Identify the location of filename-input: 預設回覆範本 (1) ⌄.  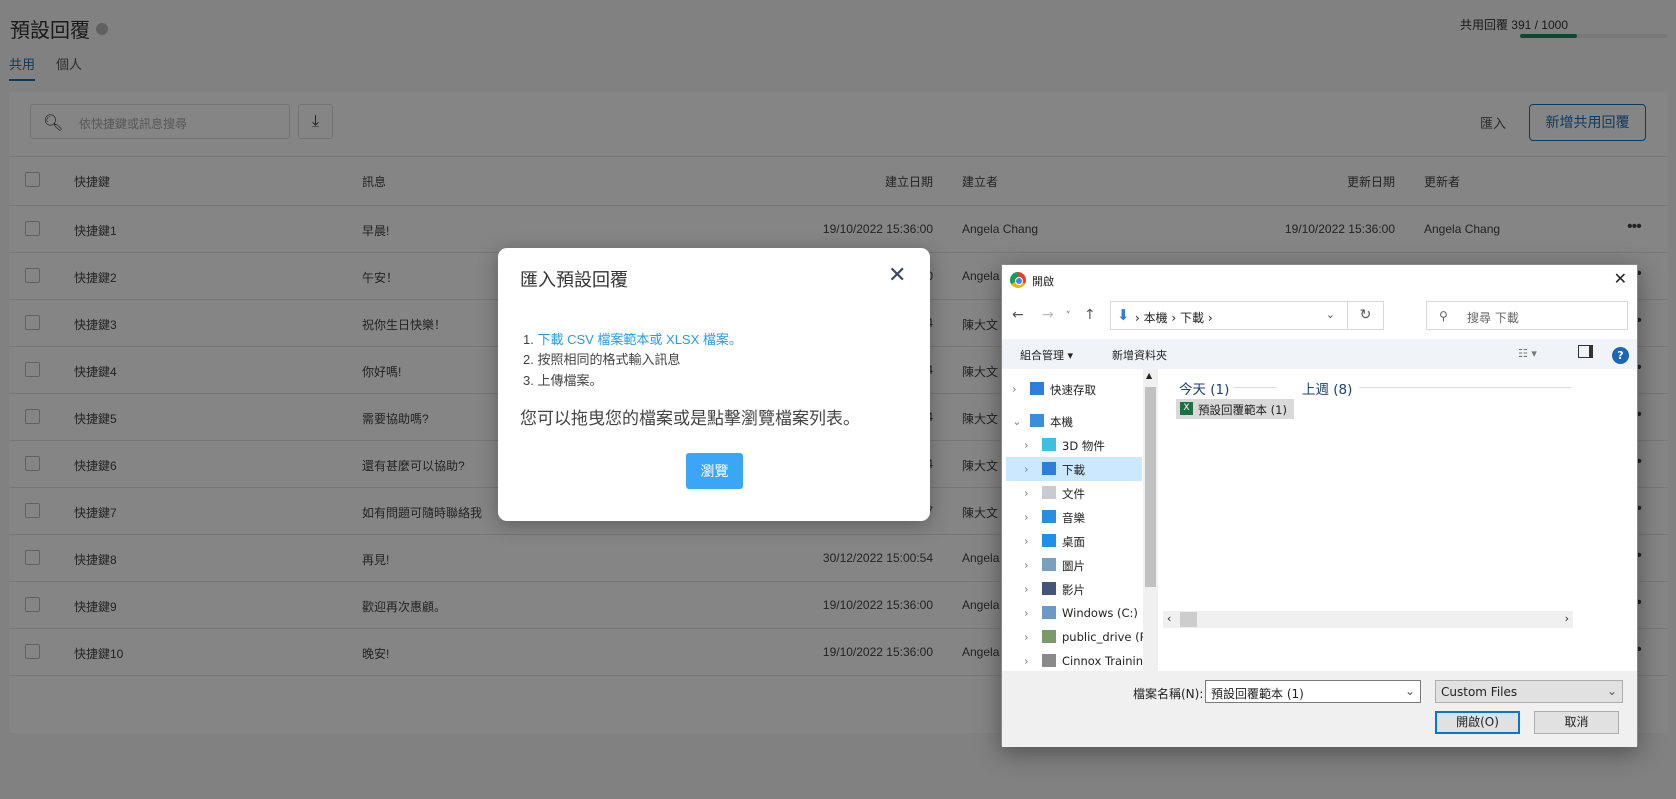
(1313, 691).